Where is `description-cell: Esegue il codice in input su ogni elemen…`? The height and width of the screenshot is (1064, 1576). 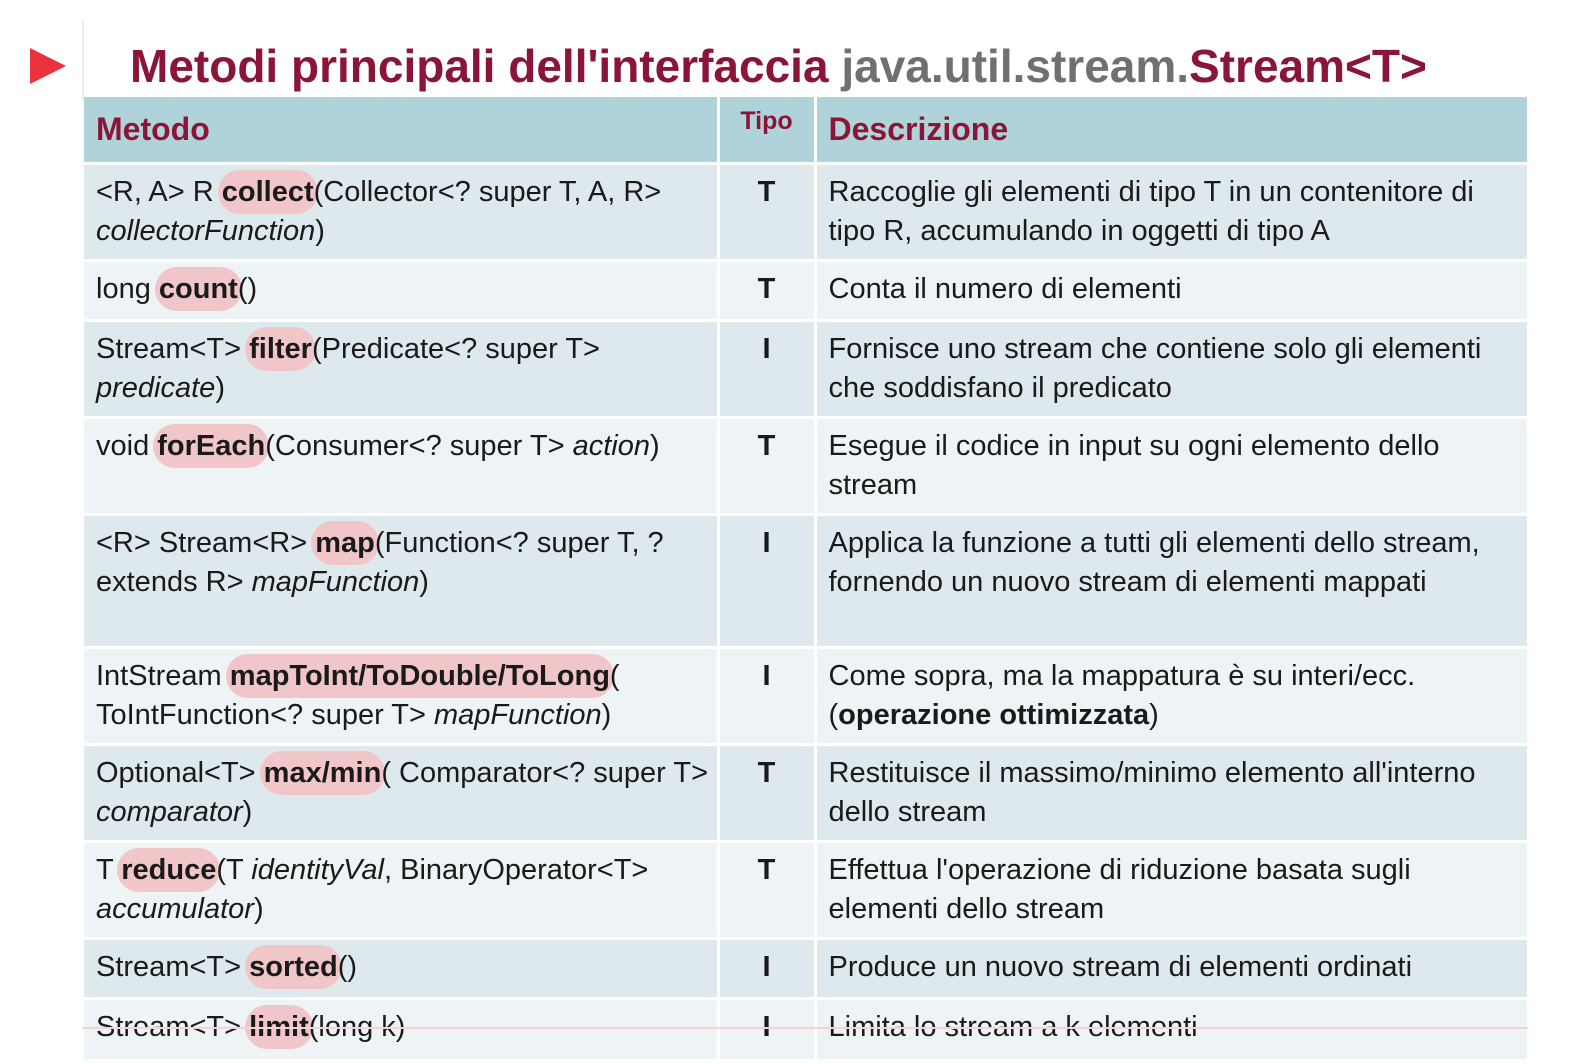 description-cell: Esegue il codice in input su ogni elemen… is located at coordinates (1172, 465).